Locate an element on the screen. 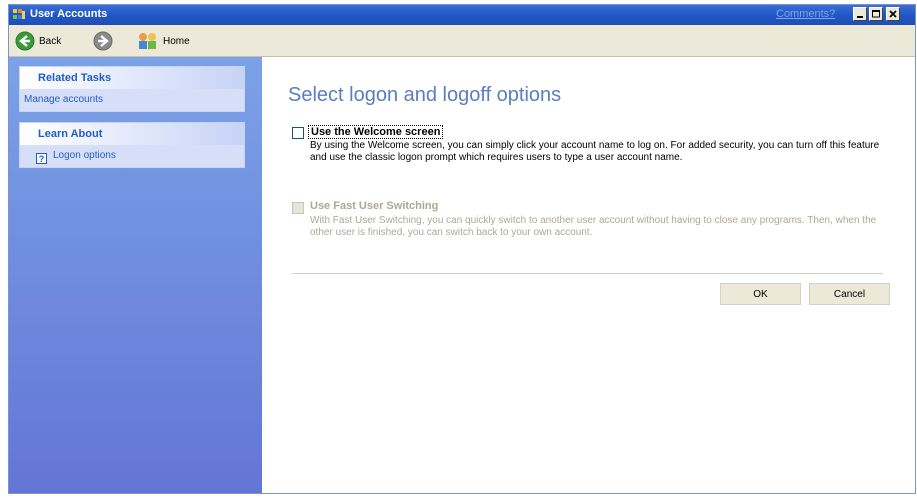 This screenshot has height=499, width=917. manage-accounts-link: Manage accounts is located at coordinates (132, 100).